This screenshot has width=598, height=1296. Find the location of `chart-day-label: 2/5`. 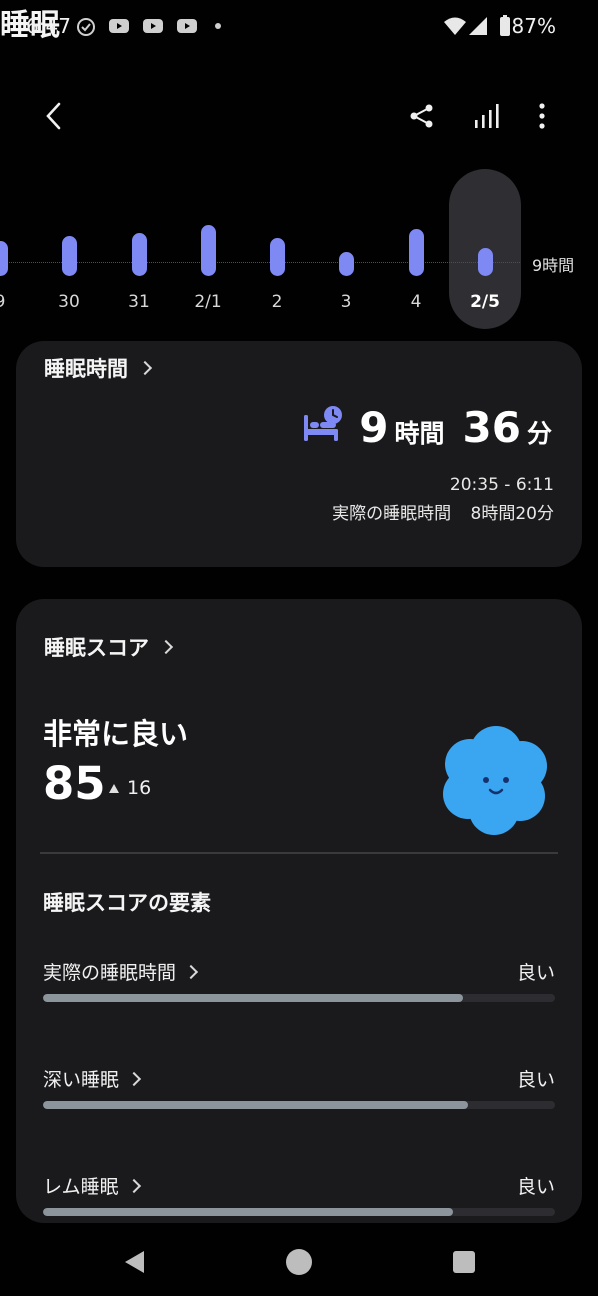

chart-day-label: 2/5 is located at coordinates (485, 302).